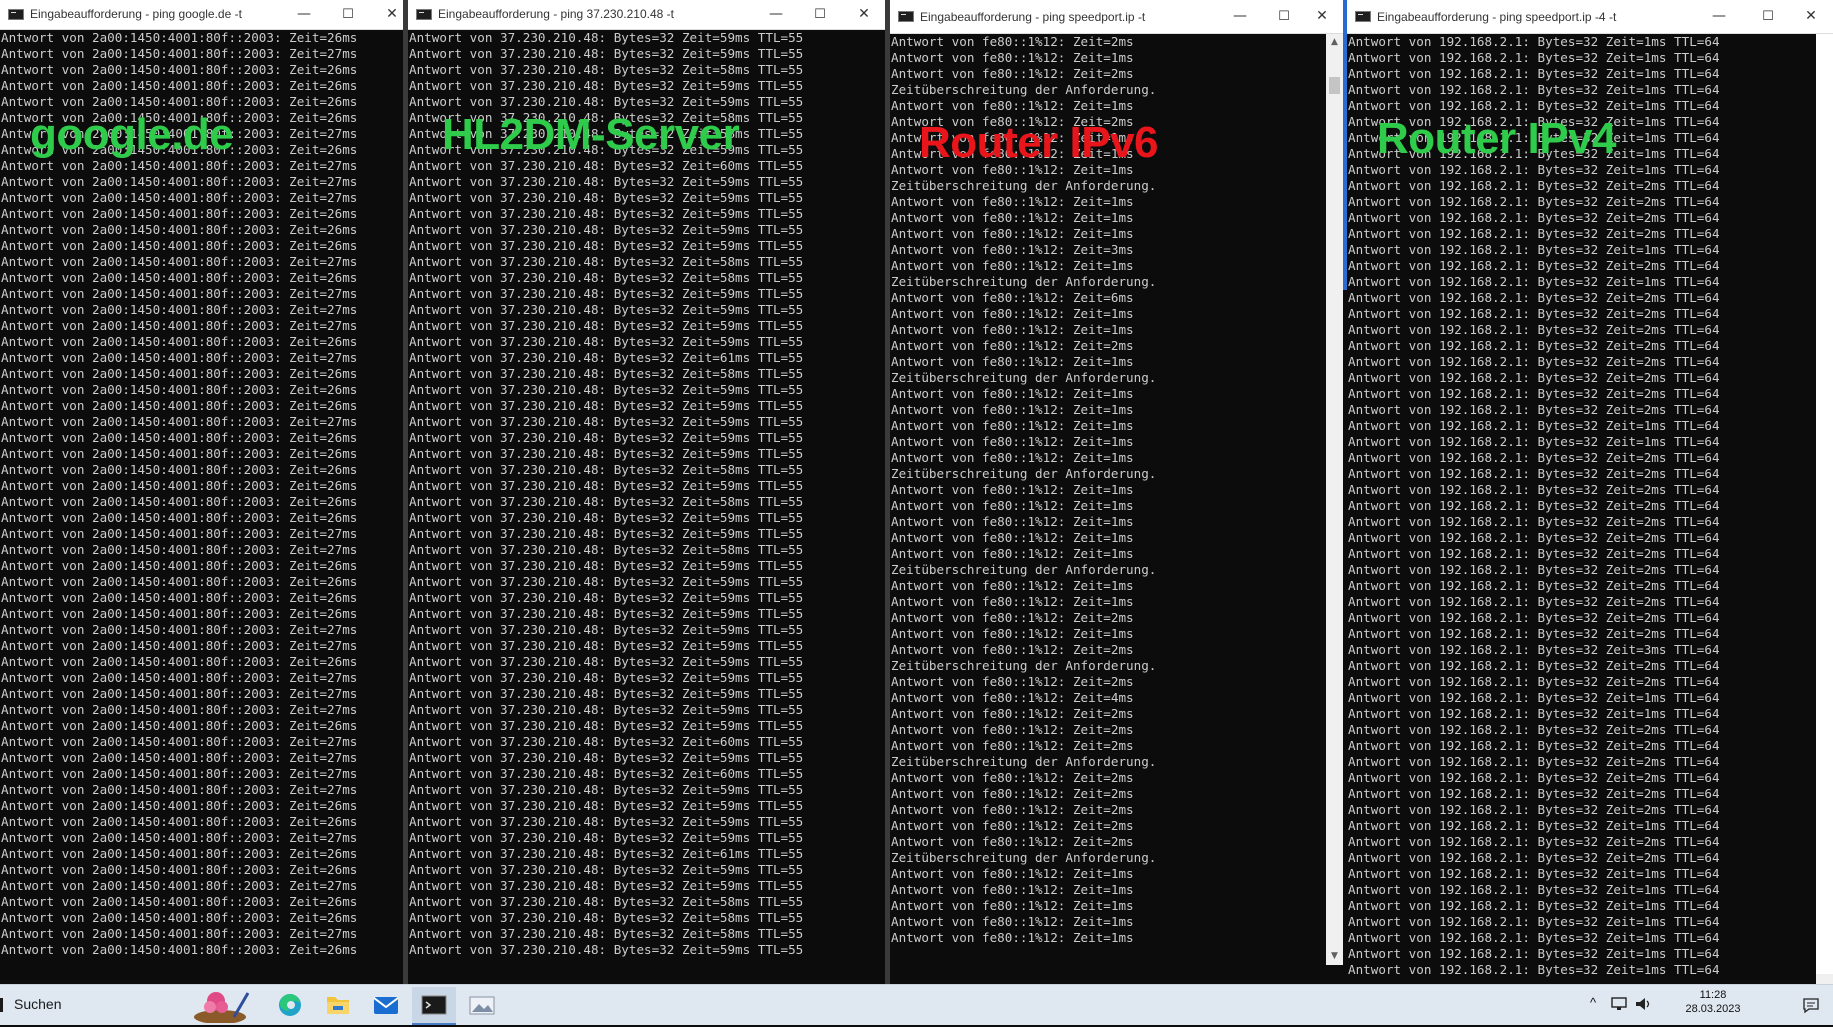 This screenshot has height=1027, width=1833. What do you see at coordinates (1713, 1005) in the screenshot?
I see `clock: 11:28 28.03.2023` at bounding box center [1713, 1005].